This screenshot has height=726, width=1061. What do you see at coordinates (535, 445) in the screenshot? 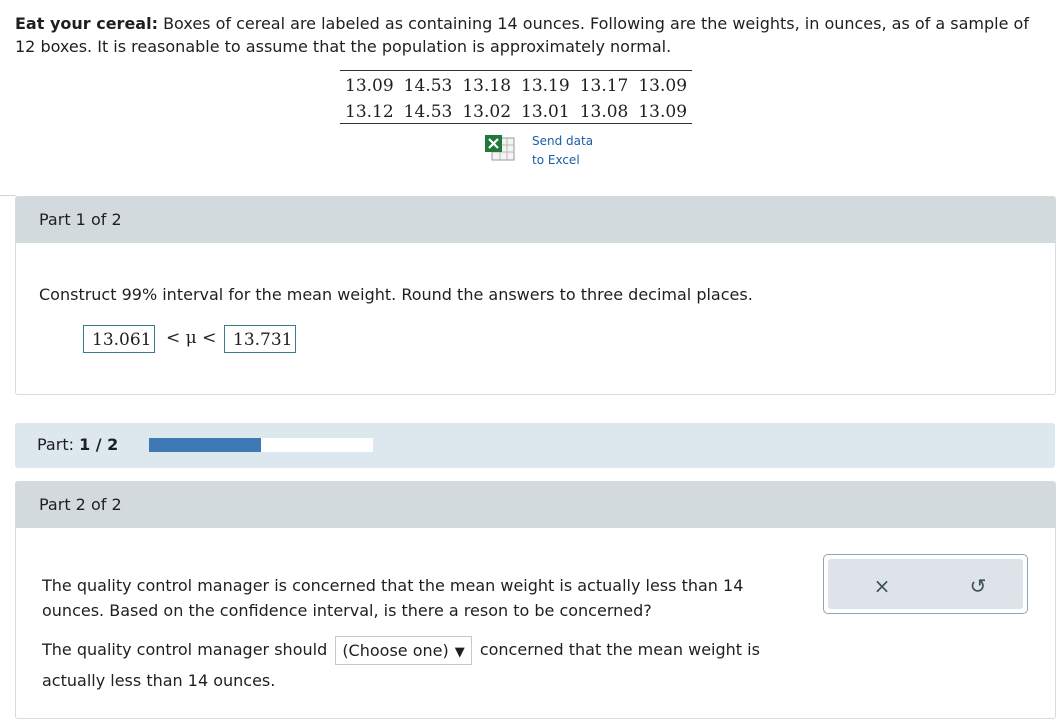
I see `progress-panel: Part: 1 / 2` at bounding box center [535, 445].